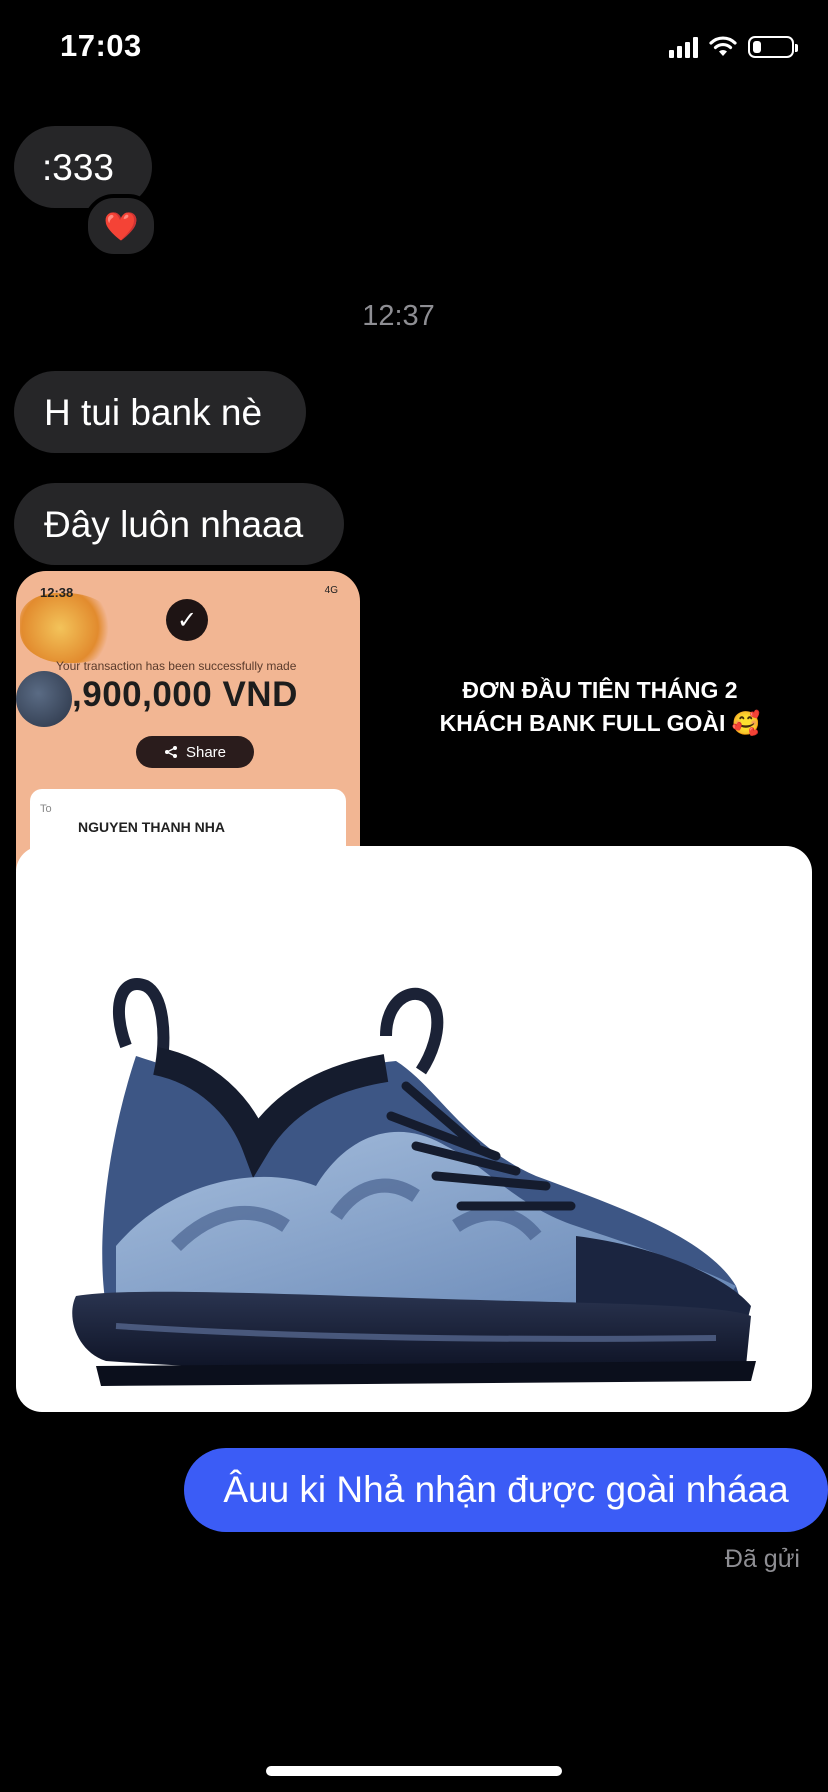 Image resolution: width=828 pixels, height=1792 pixels. Describe the element at coordinates (57, 592) in the screenshot. I see `receipt-status-time: 12:38` at that location.